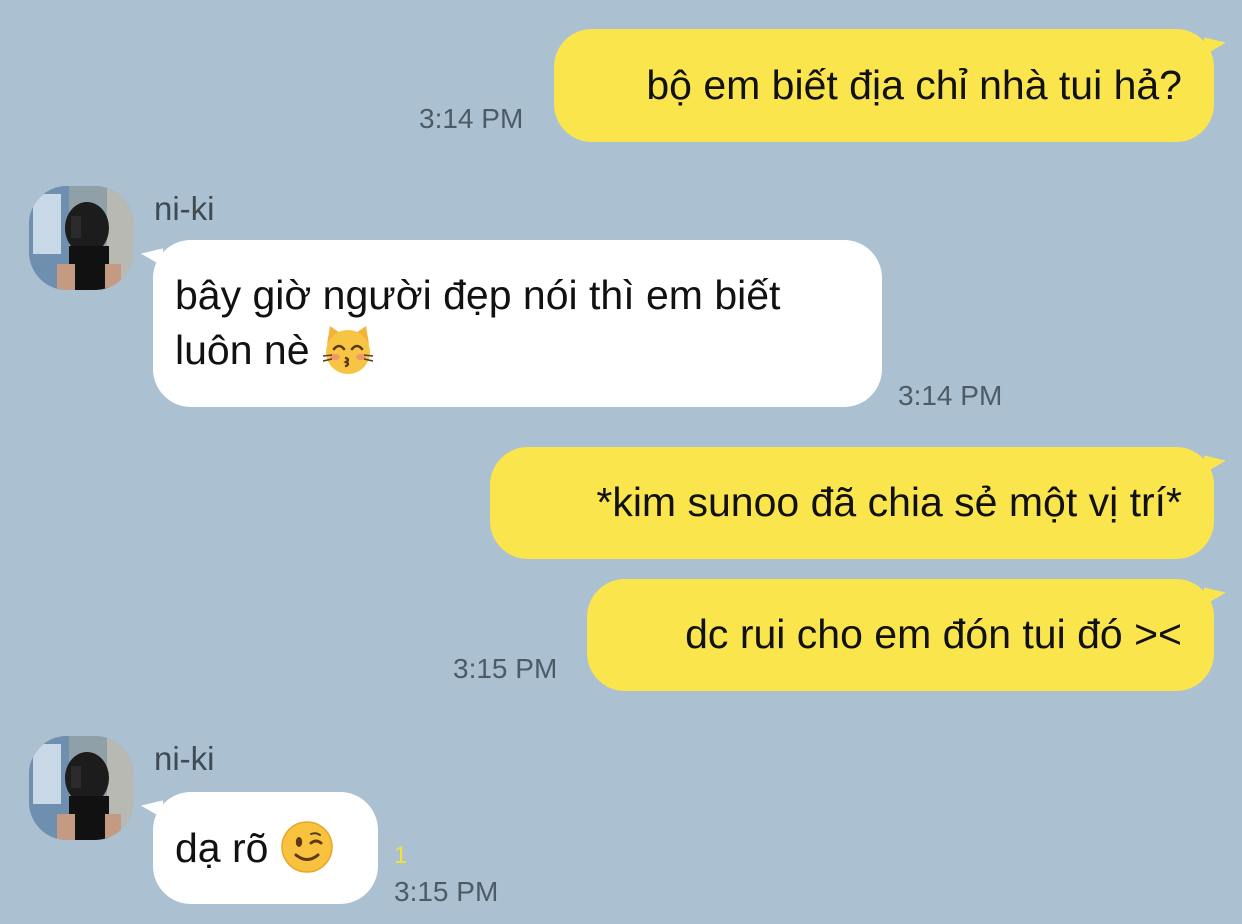 This screenshot has width=1242, height=924. I want to click on kissing-cat-icon, so click(348, 349).